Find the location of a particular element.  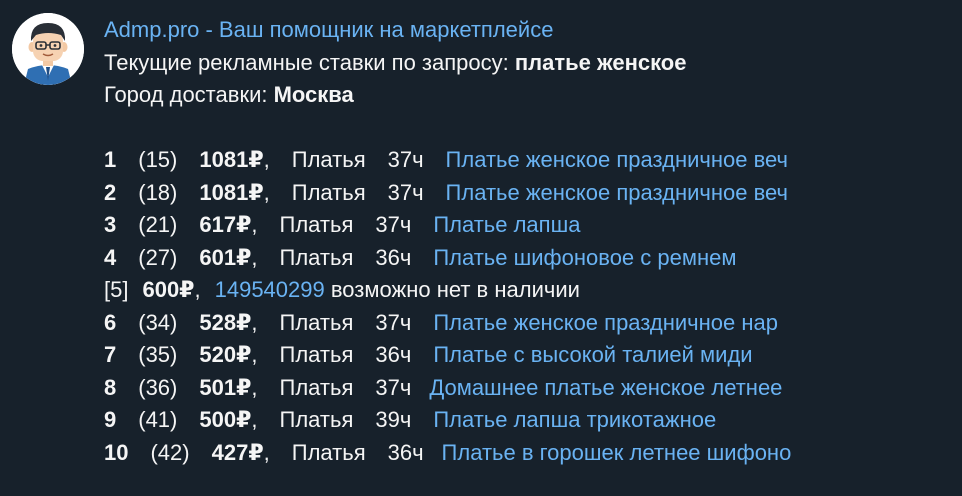

row-position: (35) is located at coordinates (158, 354).